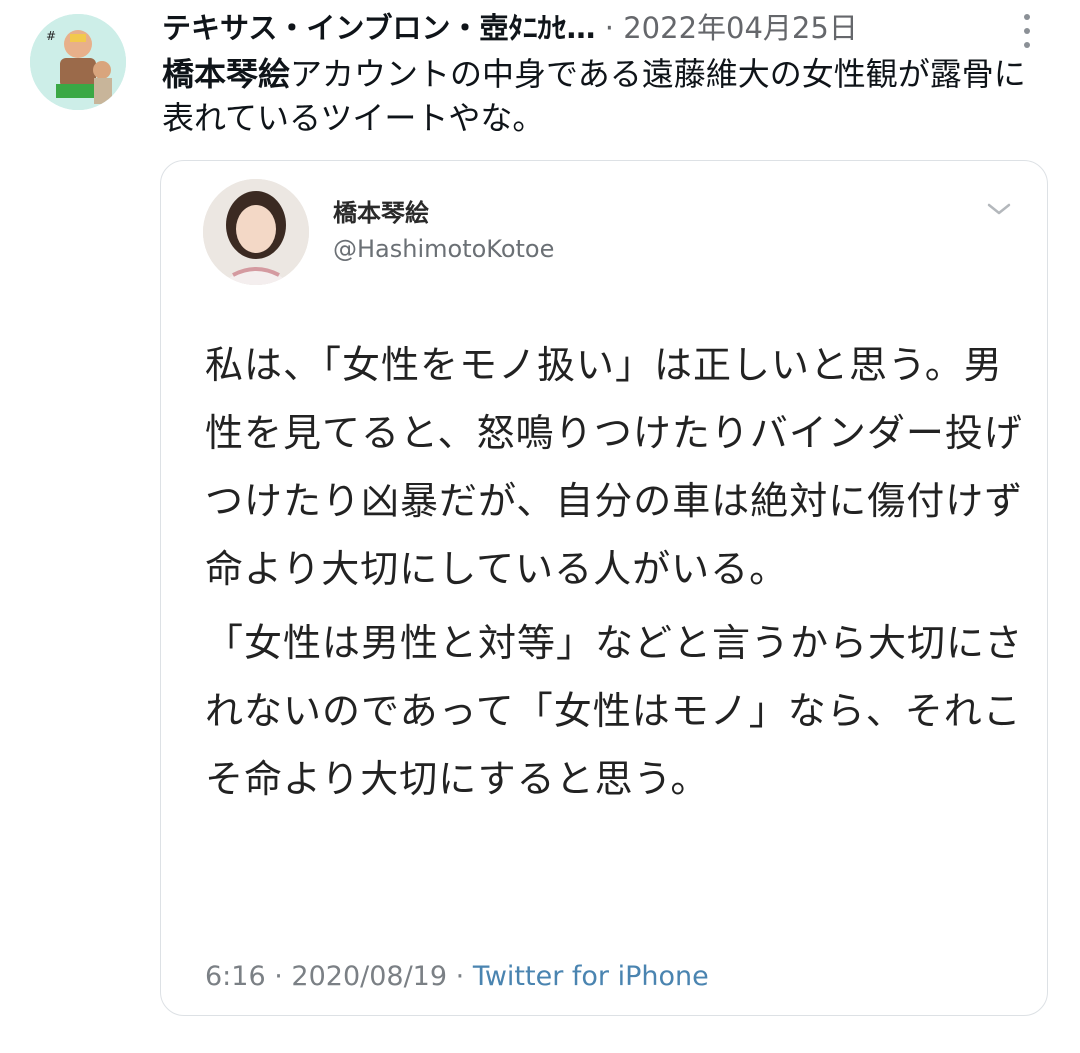  I want to click on quoted-tweet-footer: 6:16 · 2020/08/19 · Twitter for iPhone, so click(457, 976).